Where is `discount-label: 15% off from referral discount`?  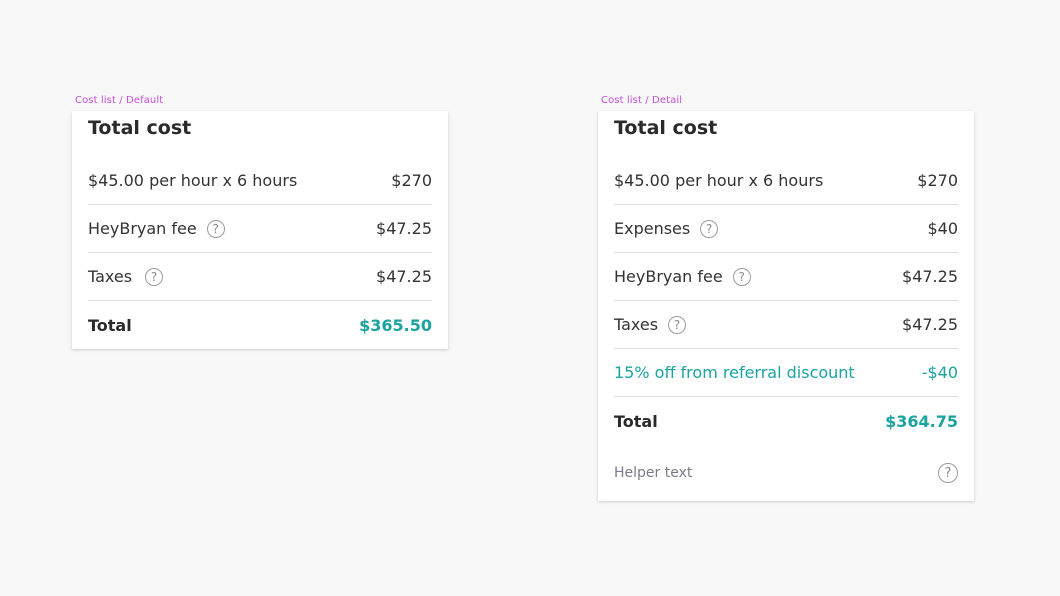 discount-label: 15% off from referral discount is located at coordinates (734, 372).